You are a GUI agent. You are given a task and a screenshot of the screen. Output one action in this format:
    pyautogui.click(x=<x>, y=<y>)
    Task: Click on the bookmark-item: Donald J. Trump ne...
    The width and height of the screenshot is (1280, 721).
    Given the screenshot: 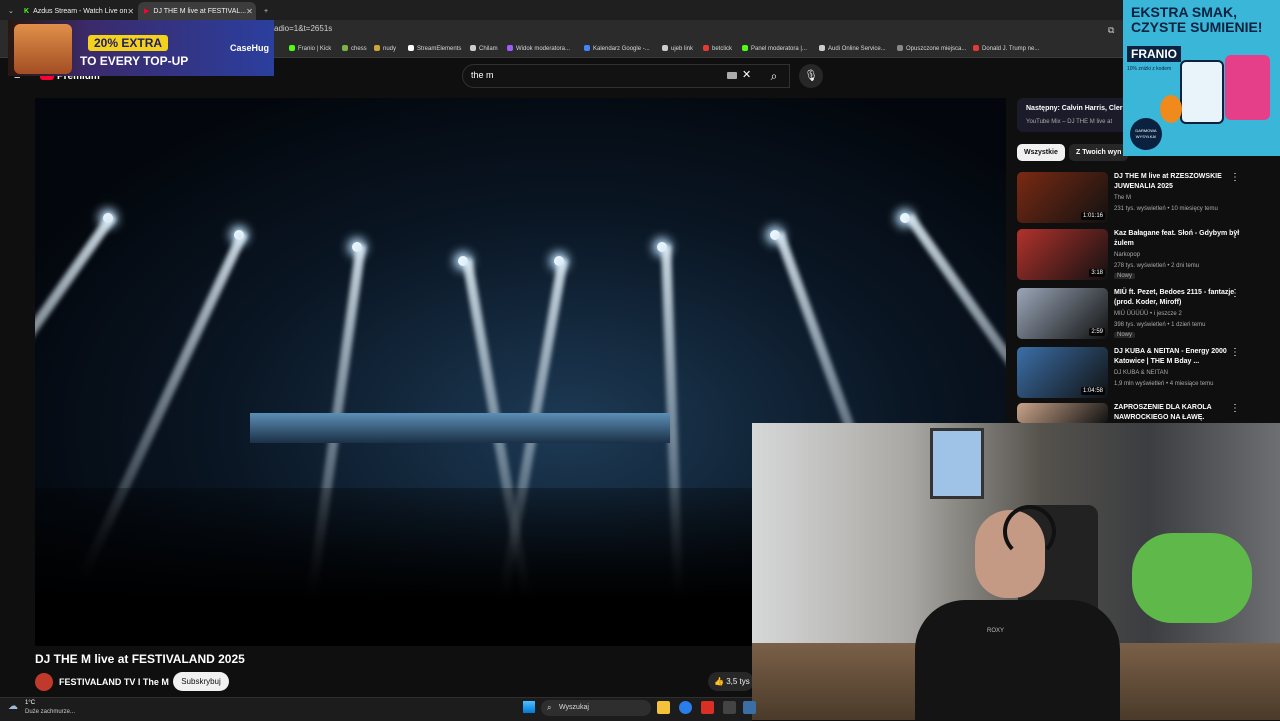 What is the action you would take?
    pyautogui.click(x=1006, y=48)
    